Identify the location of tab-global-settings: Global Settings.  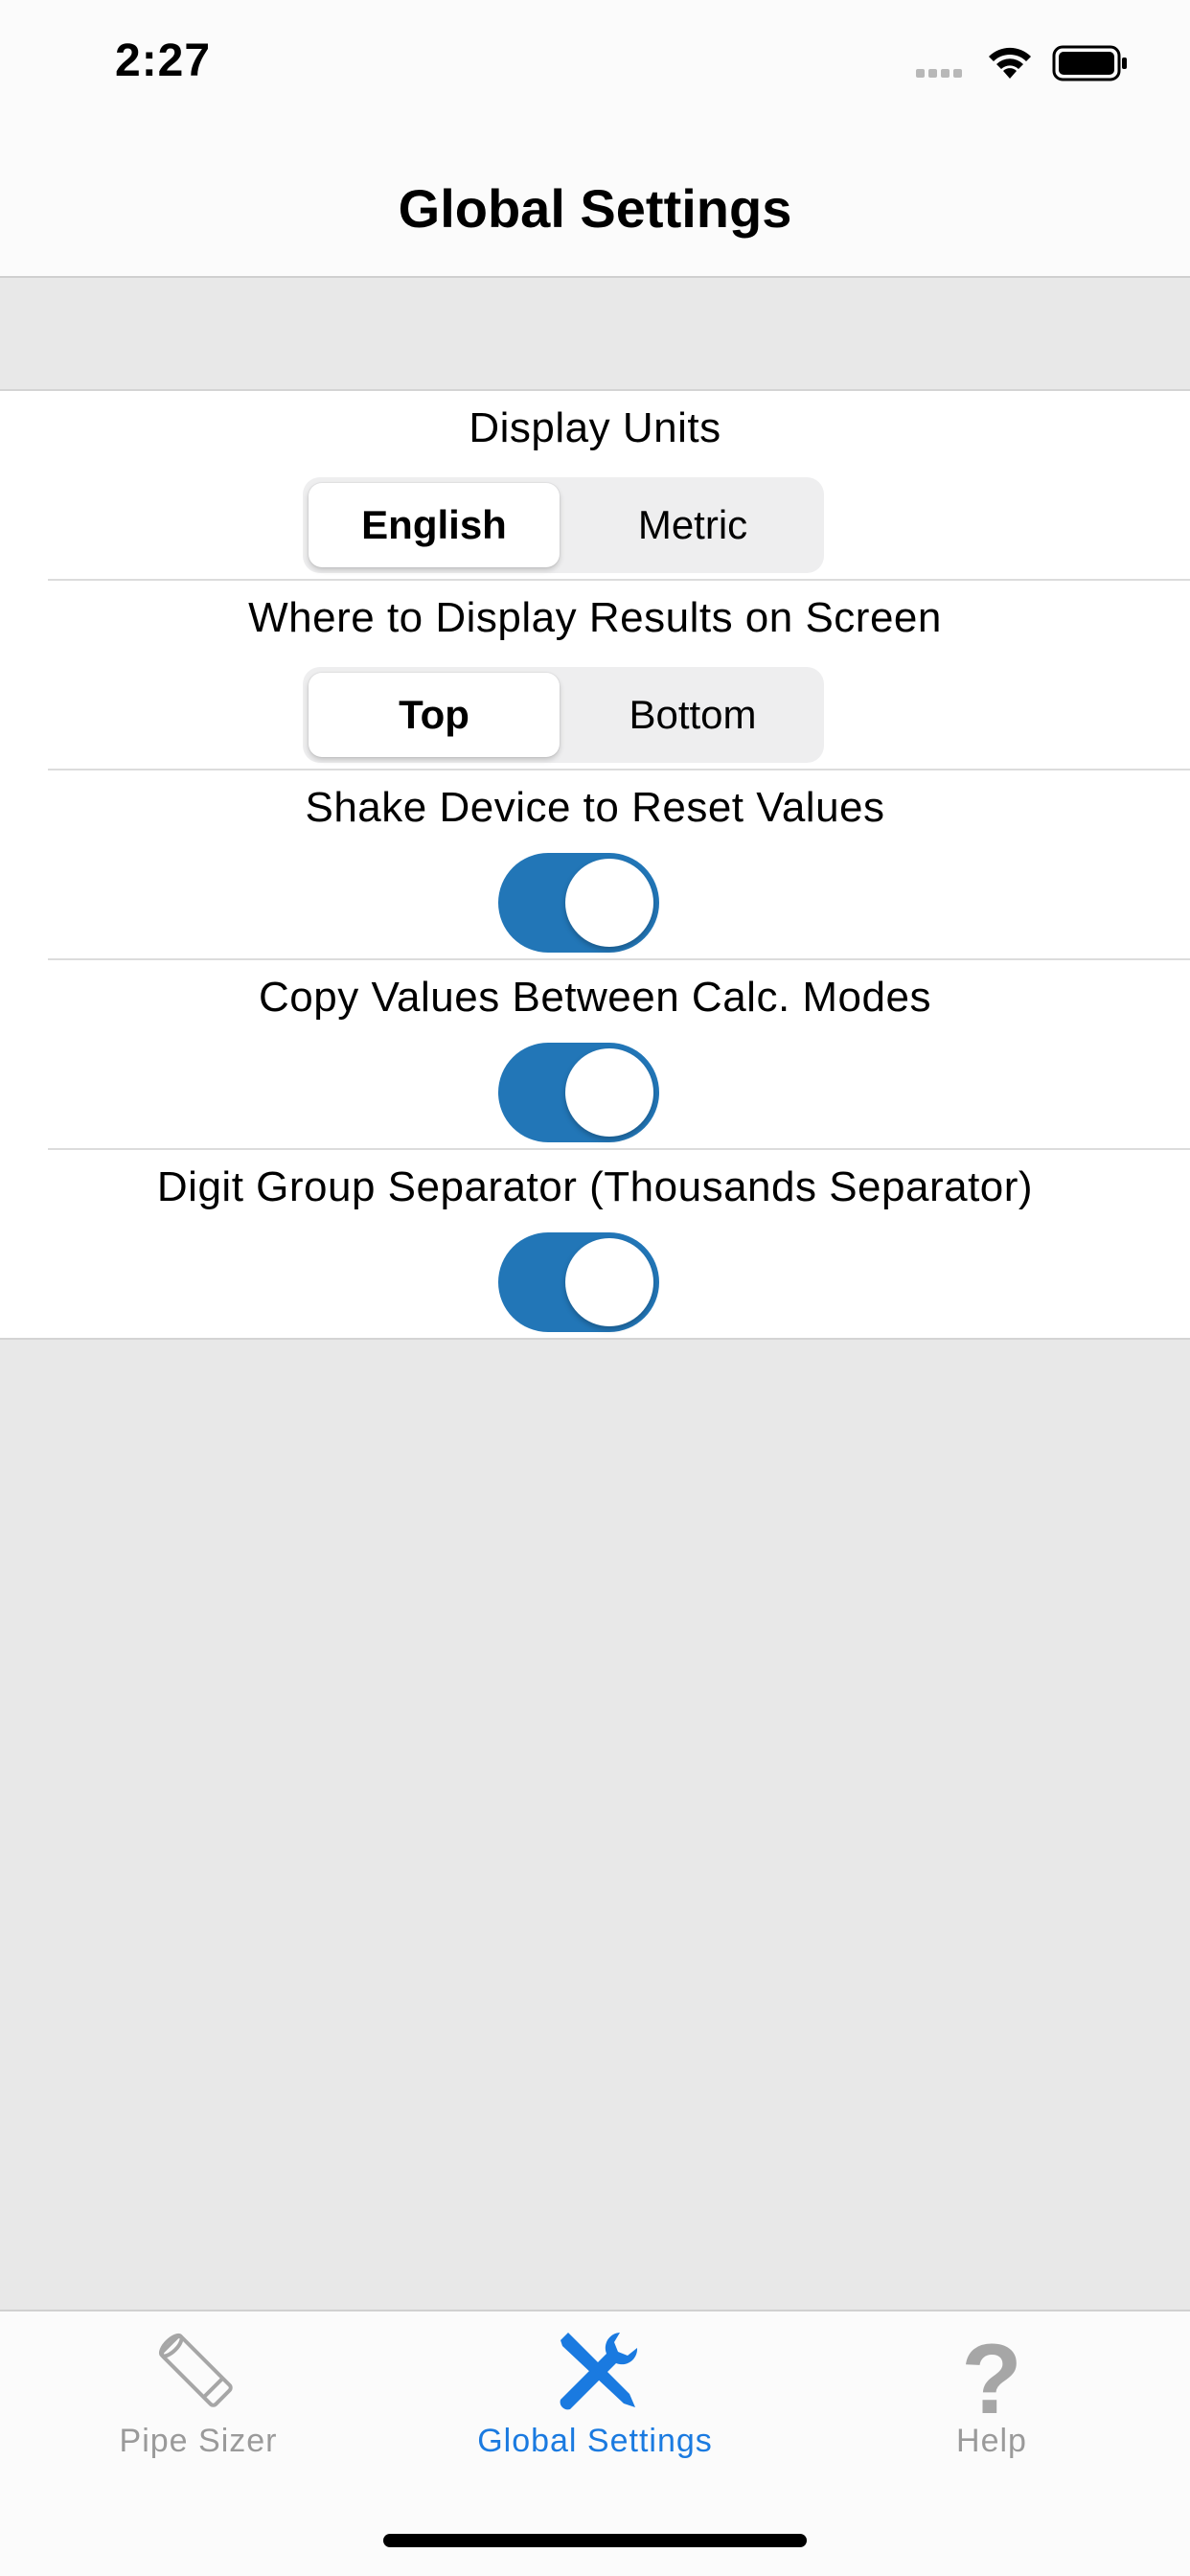
(595, 2407).